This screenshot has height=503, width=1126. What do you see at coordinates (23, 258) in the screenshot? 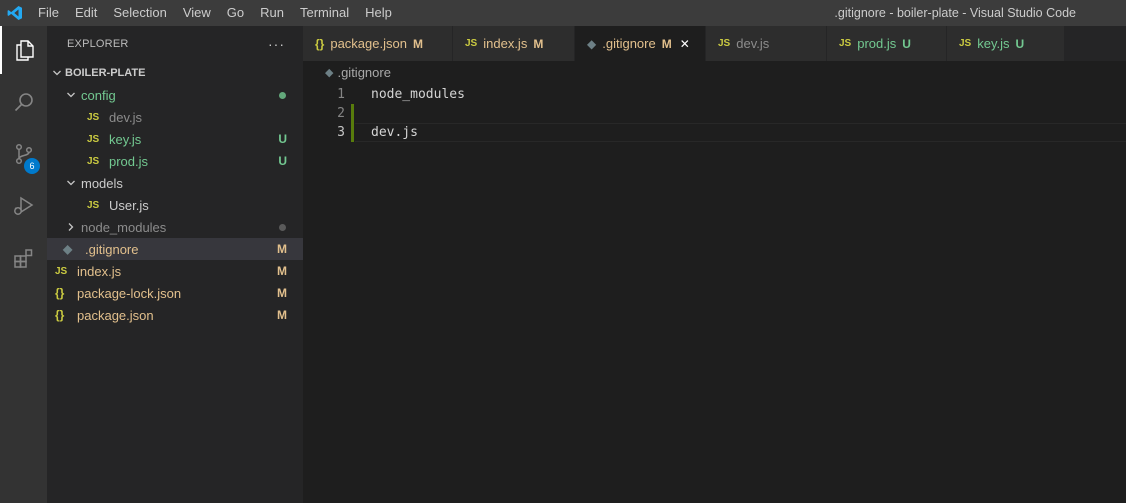
I see `extensions-icon` at bounding box center [23, 258].